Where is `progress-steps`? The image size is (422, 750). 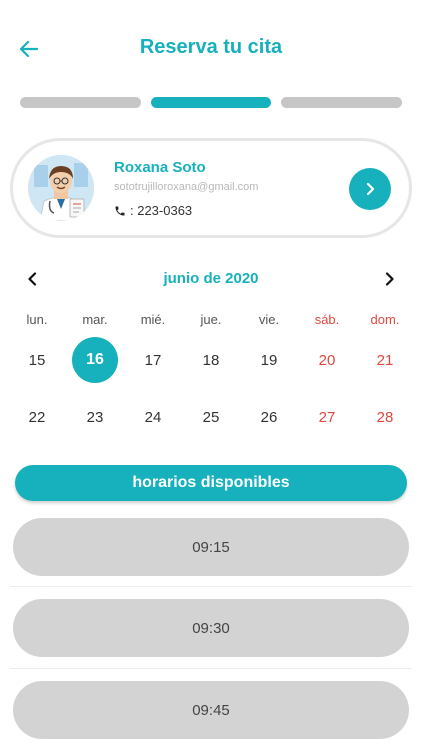
progress-steps is located at coordinates (211, 102).